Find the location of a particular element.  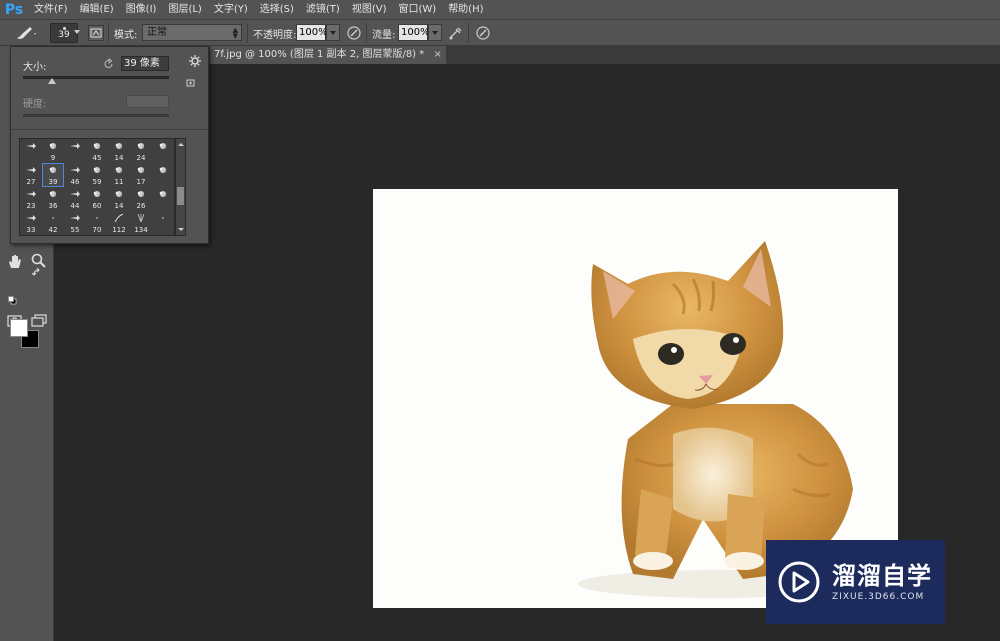

brush-preset-item: 55 is located at coordinates (75, 223).